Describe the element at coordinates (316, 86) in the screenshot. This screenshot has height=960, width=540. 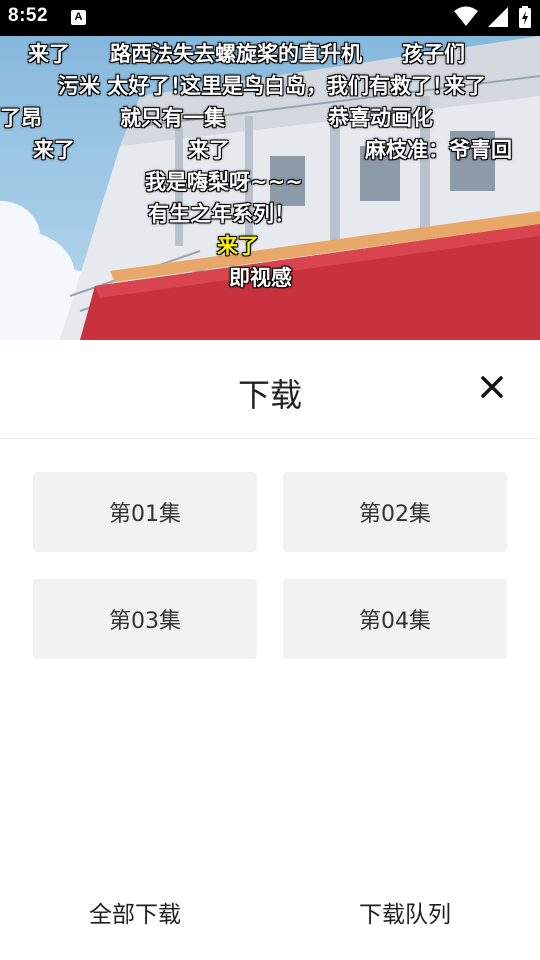
I see `danmaku-comment: 这里是鸟白岛，我们有救了！` at that location.